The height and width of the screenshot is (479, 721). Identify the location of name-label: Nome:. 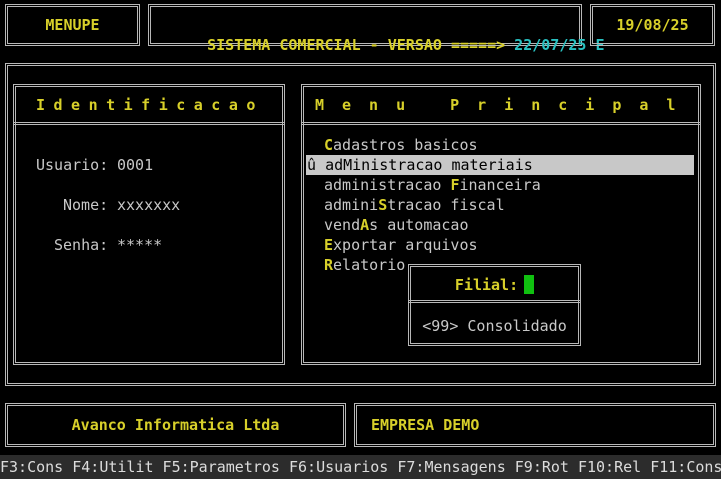
(86, 205).